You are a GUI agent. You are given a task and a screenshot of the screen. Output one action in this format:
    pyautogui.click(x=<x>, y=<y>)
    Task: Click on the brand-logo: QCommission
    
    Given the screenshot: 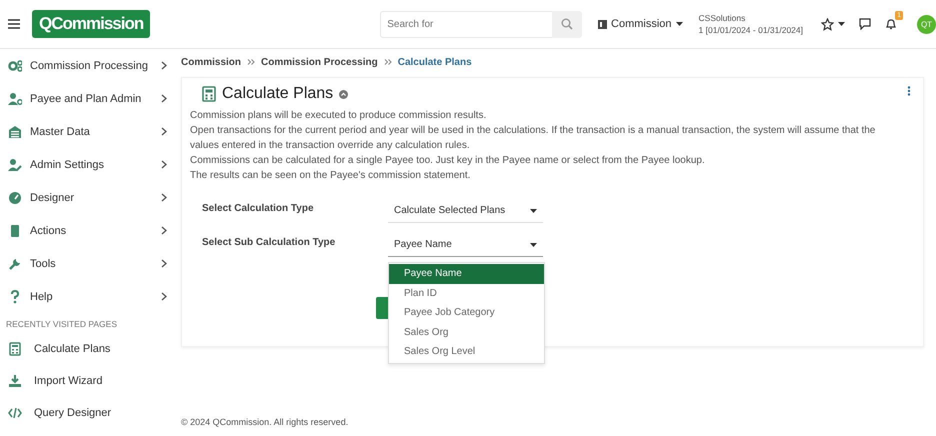 What is the action you would take?
    pyautogui.click(x=91, y=24)
    